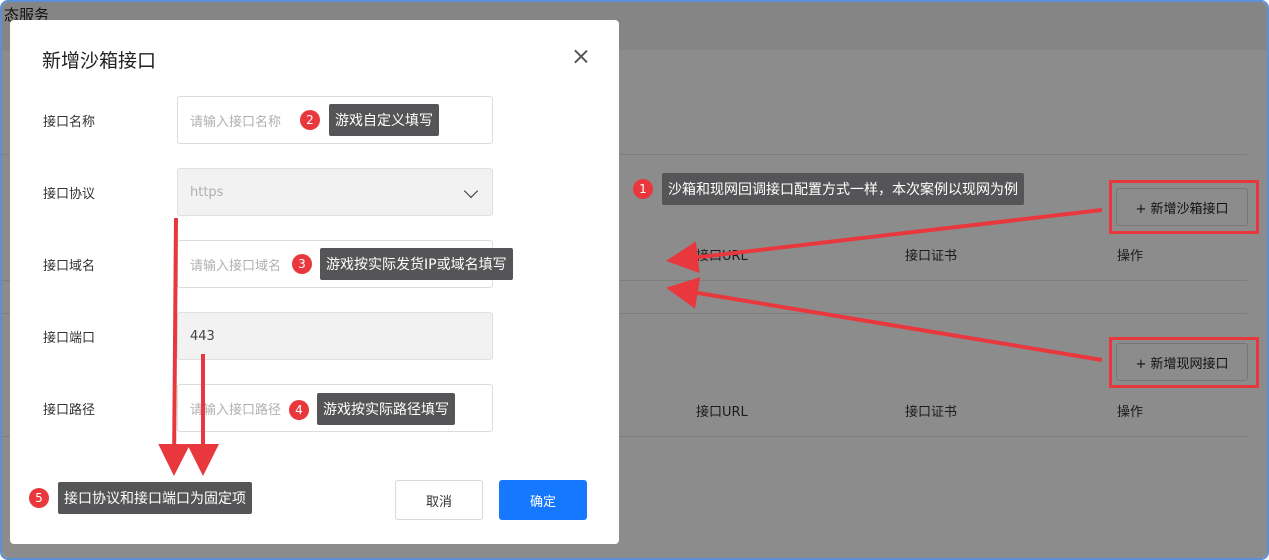 This screenshot has width=1269, height=560. I want to click on field-label-path: 接口路径, so click(69, 410).